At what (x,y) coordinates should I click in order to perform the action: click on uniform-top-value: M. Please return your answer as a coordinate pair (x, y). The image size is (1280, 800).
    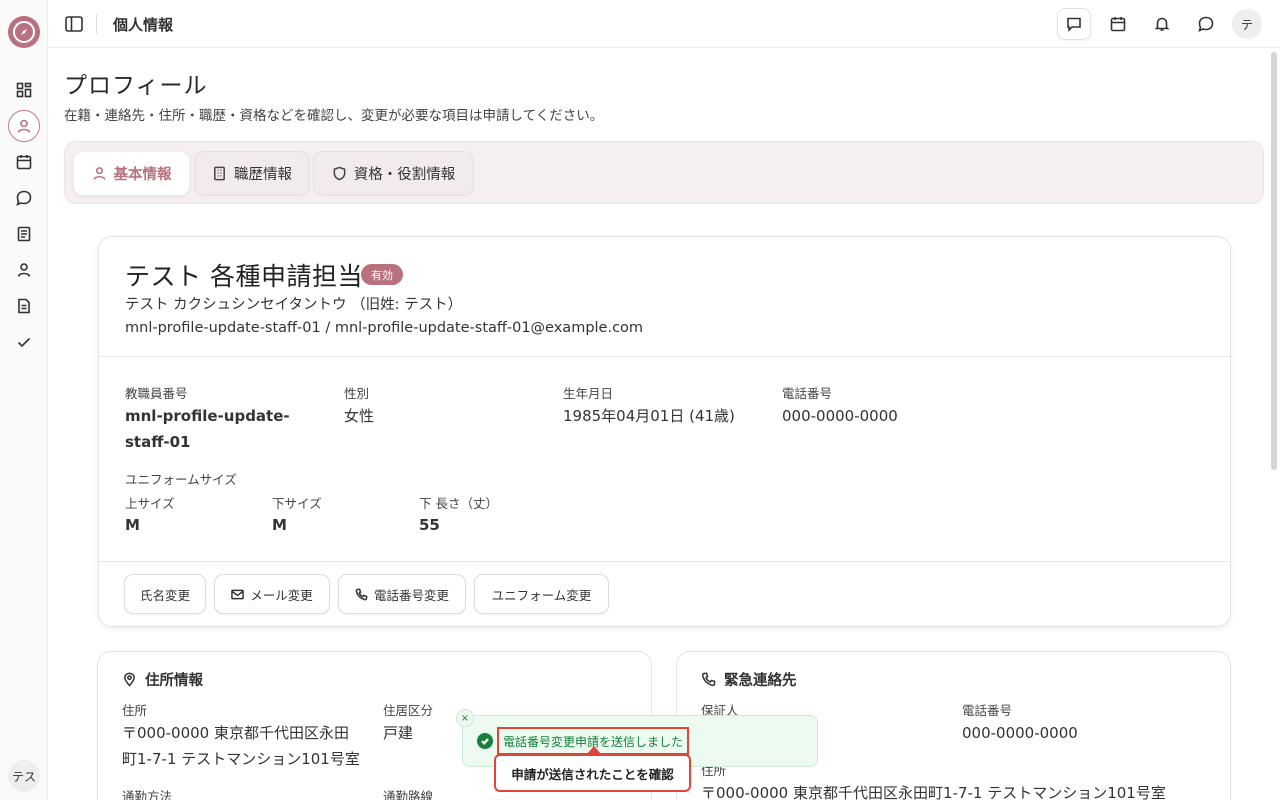
    Looking at the image, I should click on (132, 525).